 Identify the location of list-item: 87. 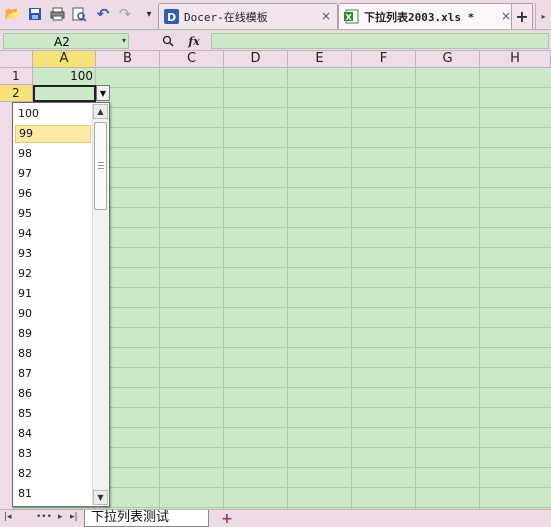
(53, 374).